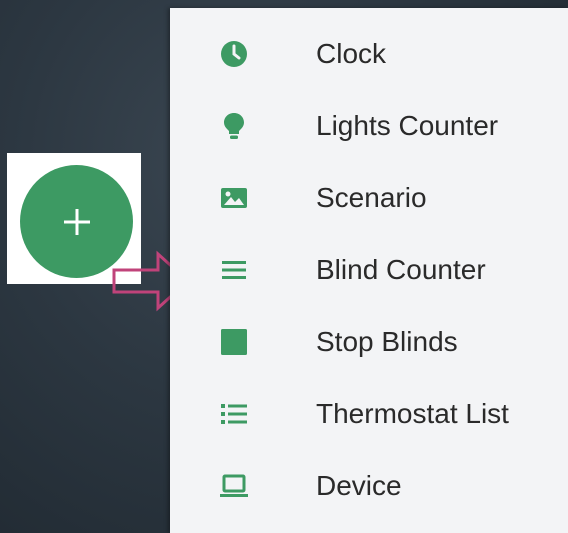 The width and height of the screenshot is (568, 533). Describe the element at coordinates (412, 413) in the screenshot. I see `menu-item-label: Thermostat List` at that location.